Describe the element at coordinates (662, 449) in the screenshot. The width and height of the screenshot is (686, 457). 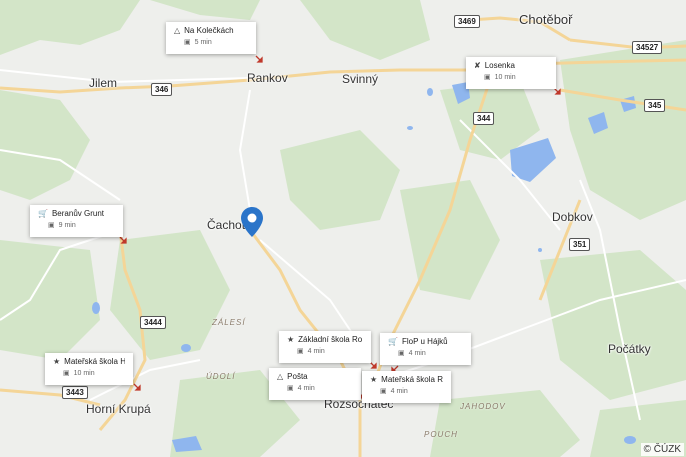
I see `copyright-label: © ČÚZK` at that location.